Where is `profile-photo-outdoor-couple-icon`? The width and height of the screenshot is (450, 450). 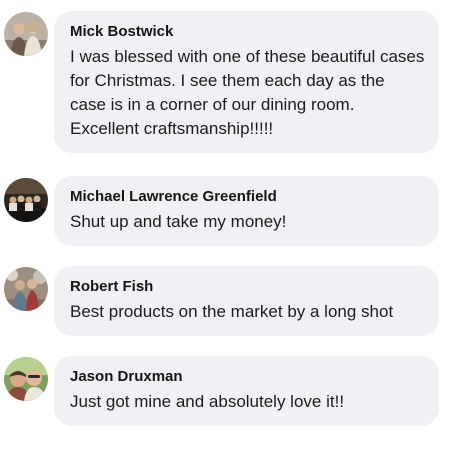 profile-photo-outdoor-couple-icon is located at coordinates (26, 289).